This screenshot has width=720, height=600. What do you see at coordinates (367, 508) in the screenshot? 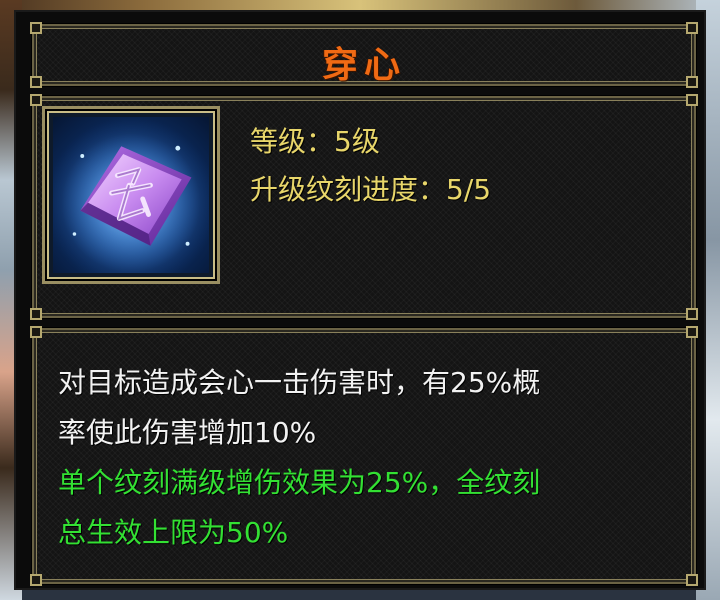
I see `max-level-bonus-description: 单个纹刻满级增伤效果为25%，全纹刻 总生效上限为50%` at bounding box center [367, 508].